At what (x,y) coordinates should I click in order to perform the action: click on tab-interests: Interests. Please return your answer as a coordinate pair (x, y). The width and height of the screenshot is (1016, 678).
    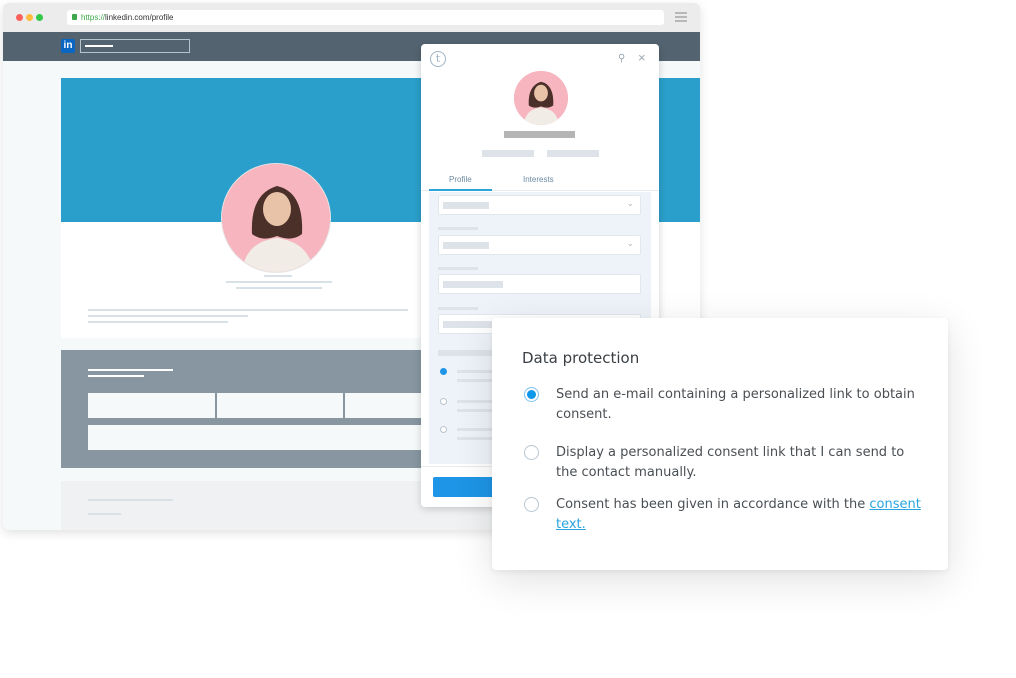
    Looking at the image, I should click on (538, 179).